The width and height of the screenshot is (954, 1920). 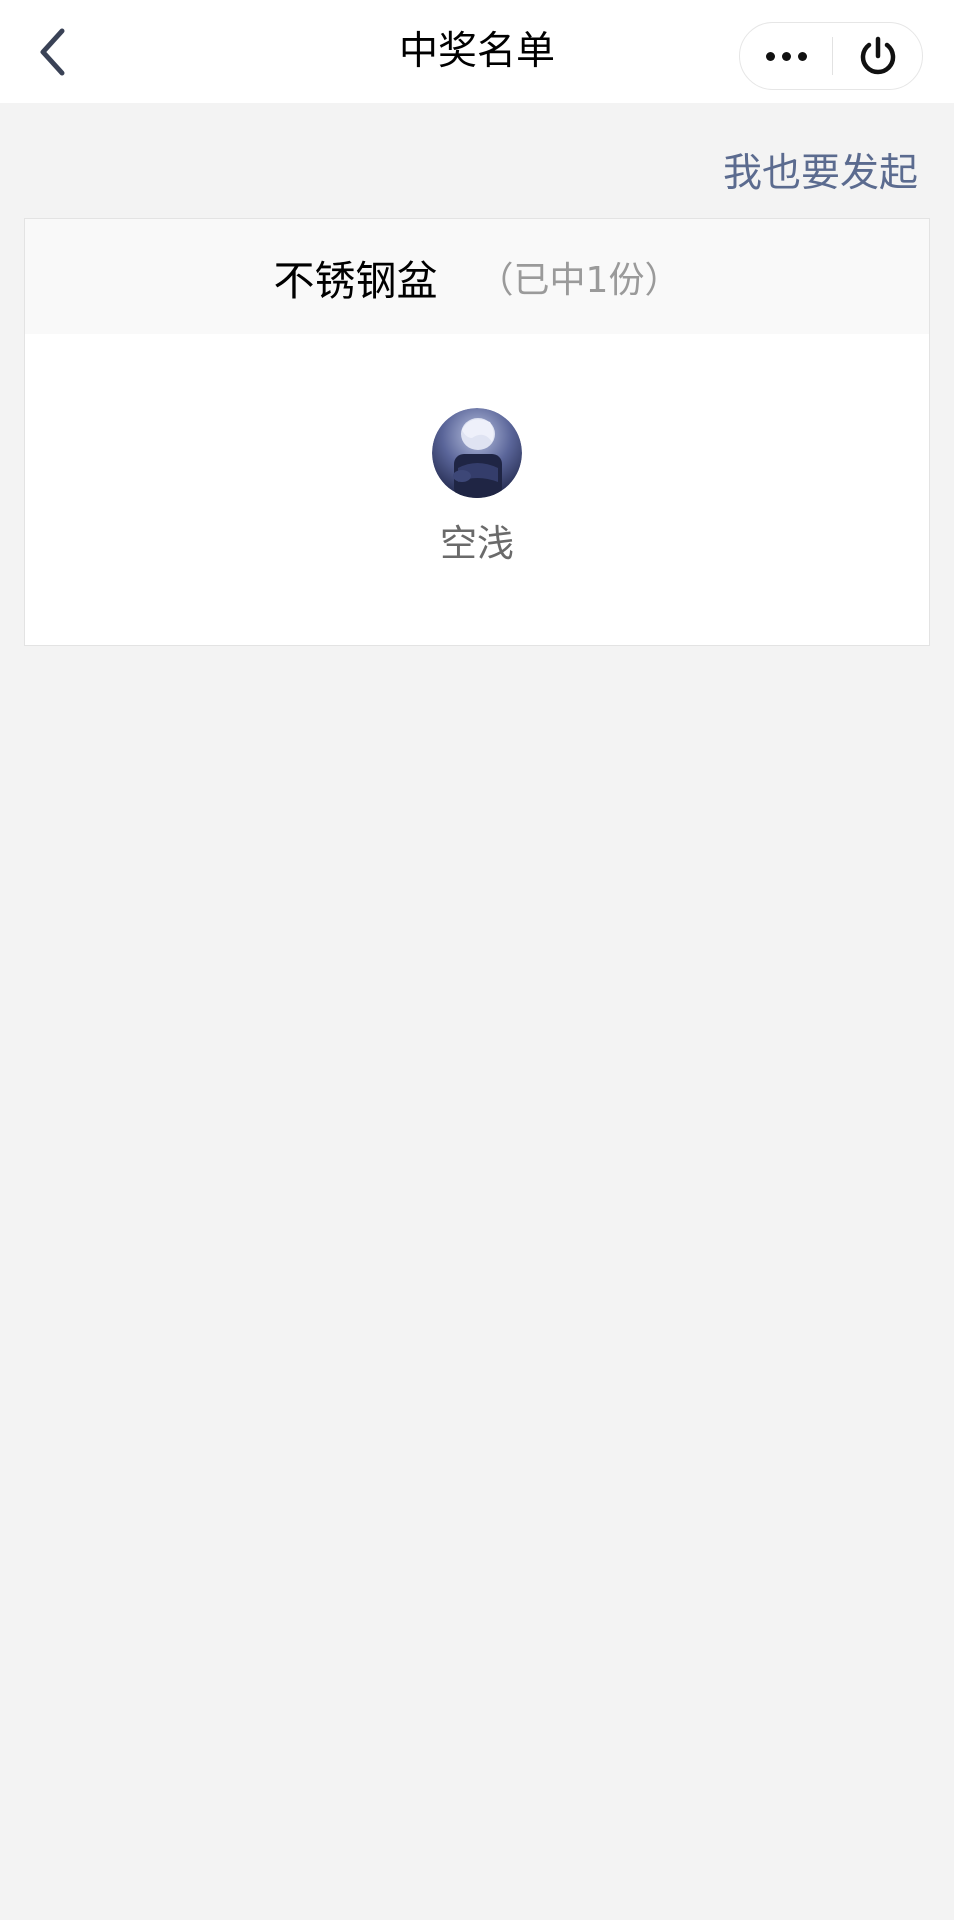 I want to click on close-button, so click(x=878, y=56).